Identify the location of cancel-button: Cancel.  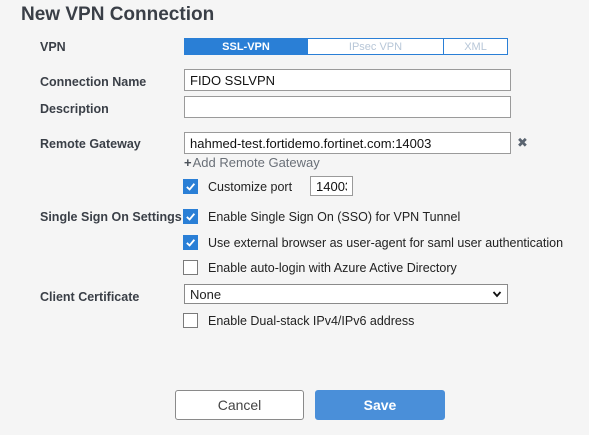
(239, 405).